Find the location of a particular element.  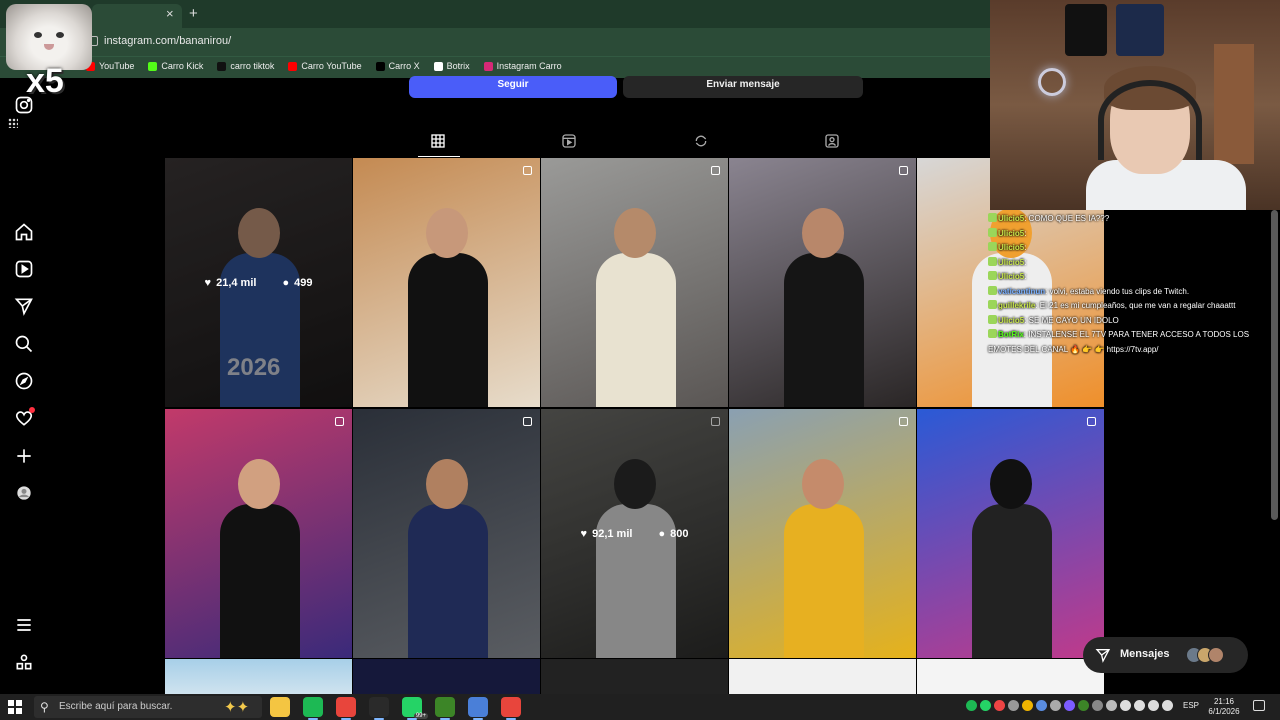

mic-icon is located at coordinates (1153, 705).